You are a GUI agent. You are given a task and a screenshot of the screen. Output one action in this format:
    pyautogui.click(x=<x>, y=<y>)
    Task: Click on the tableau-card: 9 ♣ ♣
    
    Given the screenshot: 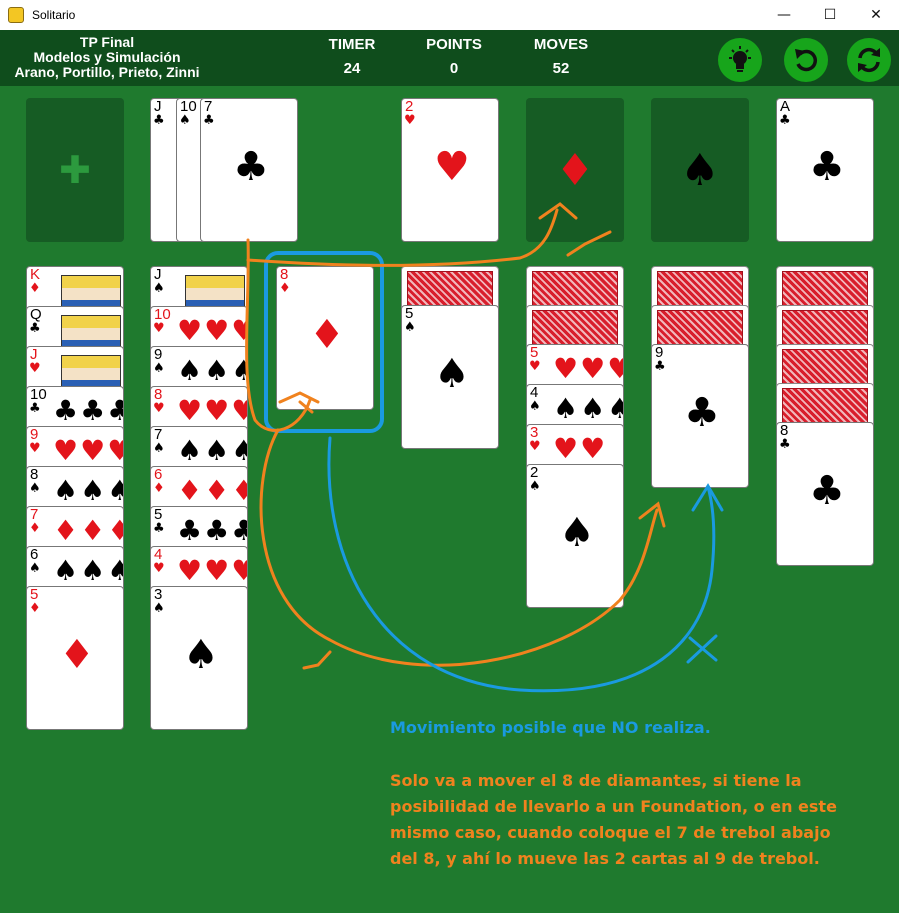 What is the action you would take?
    pyautogui.click(x=700, y=416)
    